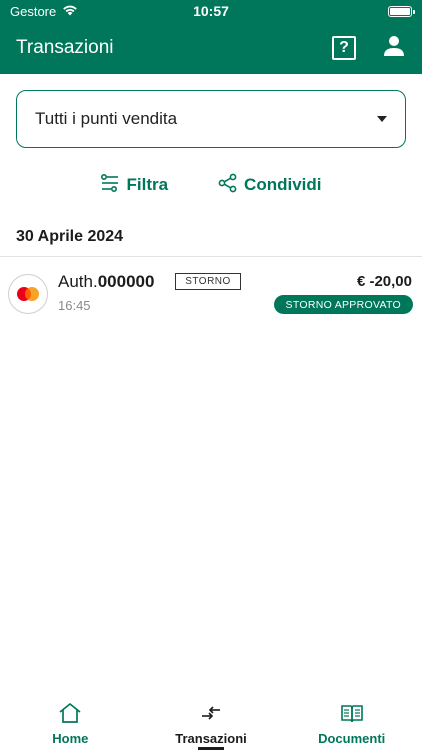 This screenshot has width=422, height=750. I want to click on filter-button: Filtra, so click(134, 185).